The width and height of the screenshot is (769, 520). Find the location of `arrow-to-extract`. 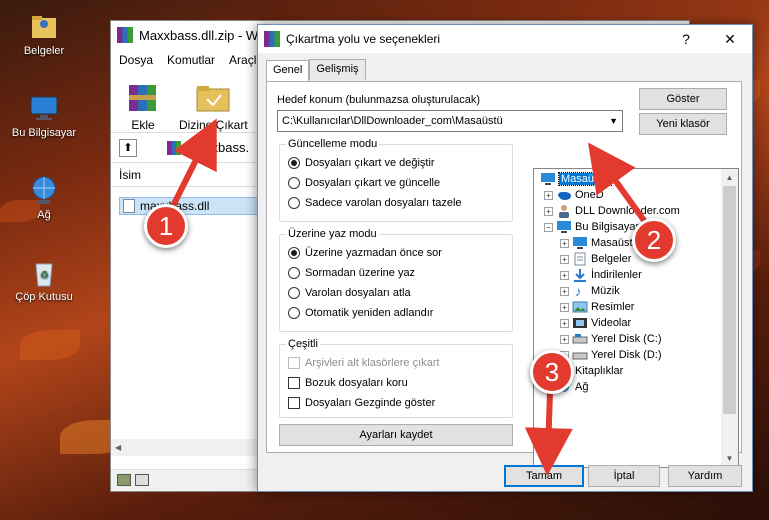

arrow-to-extract is located at coordinates (192, 166).